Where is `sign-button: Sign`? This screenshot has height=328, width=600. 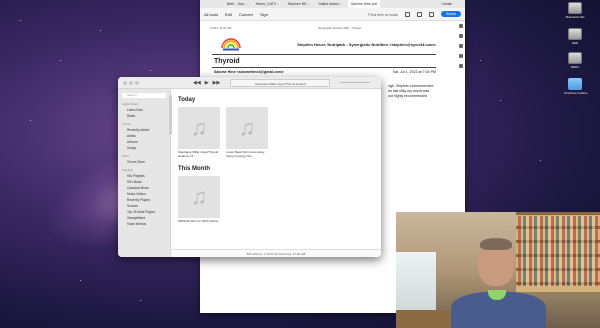
sign-button: Sign is located at coordinates (264, 14).